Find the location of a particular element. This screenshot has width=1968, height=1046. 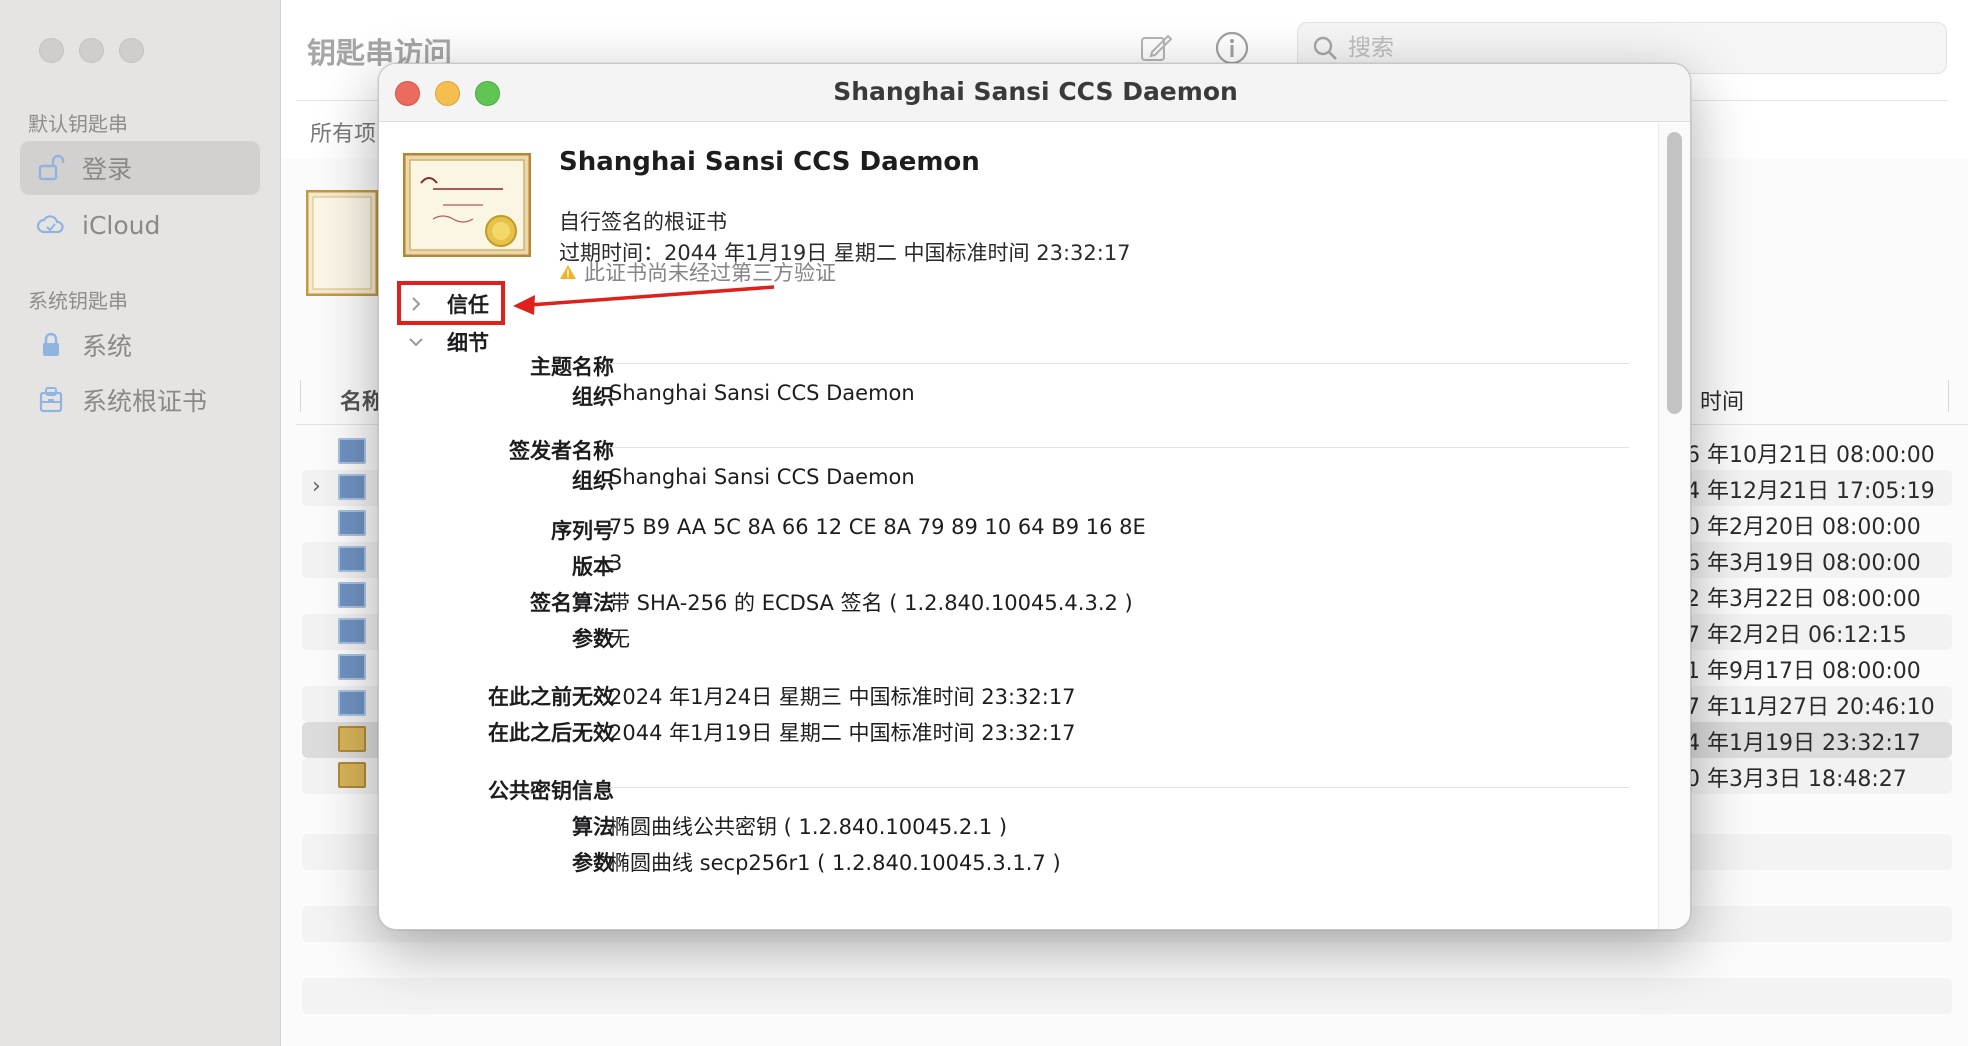

pubkey-algorithm-value: 椭圆曲线公共密钥 ( 1.2.840.10045.2.1 ) is located at coordinates (808, 827).